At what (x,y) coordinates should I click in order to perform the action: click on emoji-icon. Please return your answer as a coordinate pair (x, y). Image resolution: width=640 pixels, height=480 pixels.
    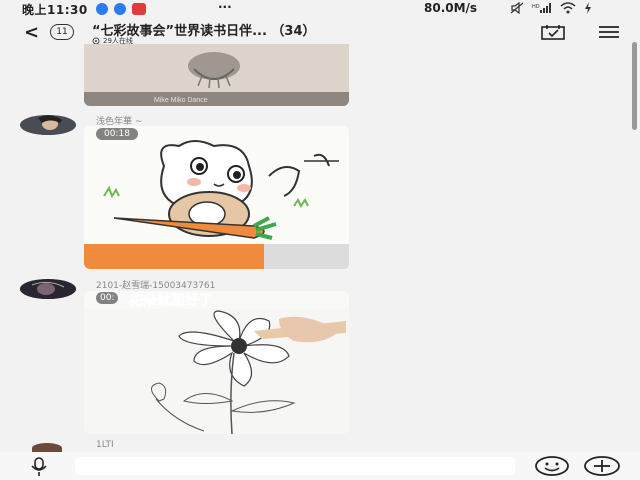
    Looking at the image, I should click on (552, 466).